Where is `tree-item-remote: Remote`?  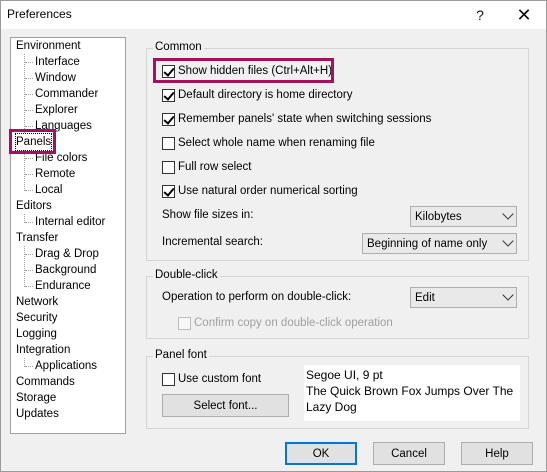
tree-item-remote: Remote is located at coordinates (55, 174).